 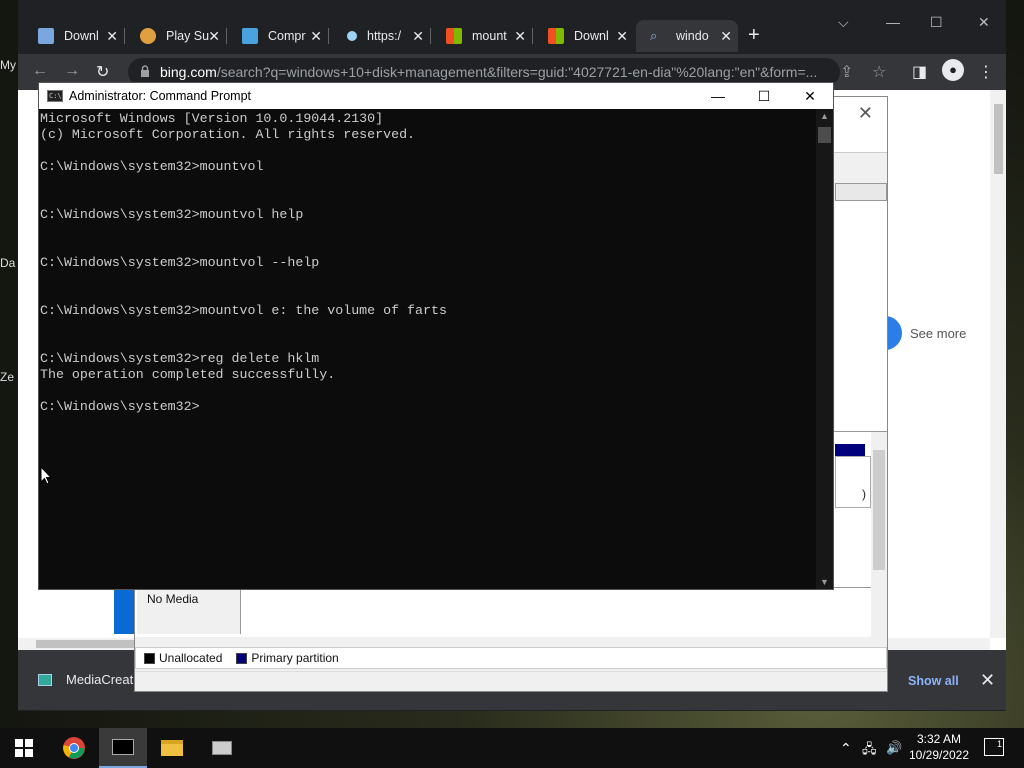 What do you see at coordinates (986, 72) in the screenshot?
I see `menu-dots-icon: ⋮` at bounding box center [986, 72].